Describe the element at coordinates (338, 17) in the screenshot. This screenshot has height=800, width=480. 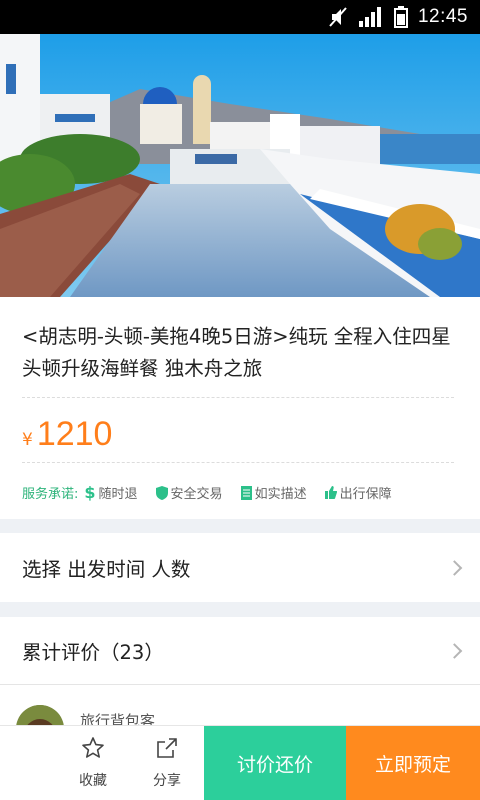
I see `mute-icon` at that location.